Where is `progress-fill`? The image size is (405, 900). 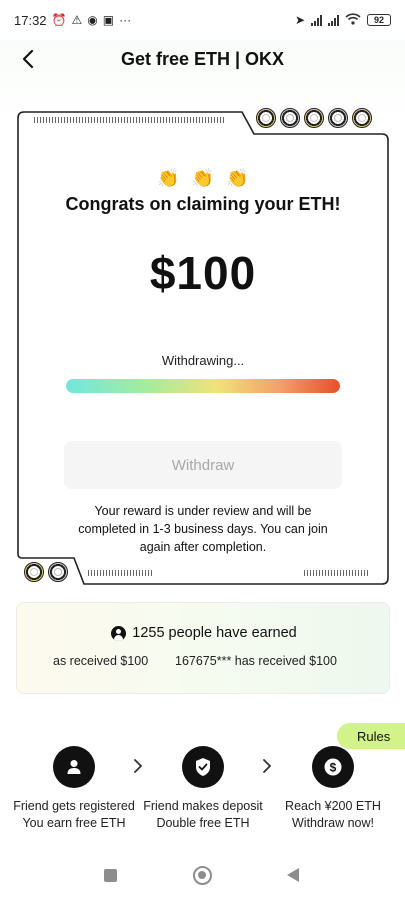 progress-fill is located at coordinates (203, 386).